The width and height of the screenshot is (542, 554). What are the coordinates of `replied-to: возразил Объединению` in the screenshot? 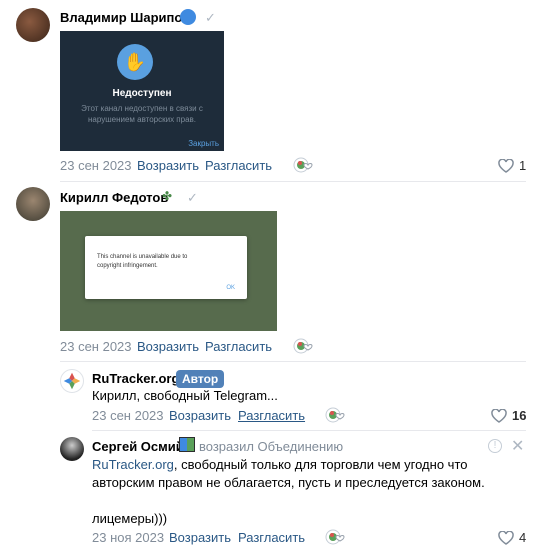 It's located at (271, 446).